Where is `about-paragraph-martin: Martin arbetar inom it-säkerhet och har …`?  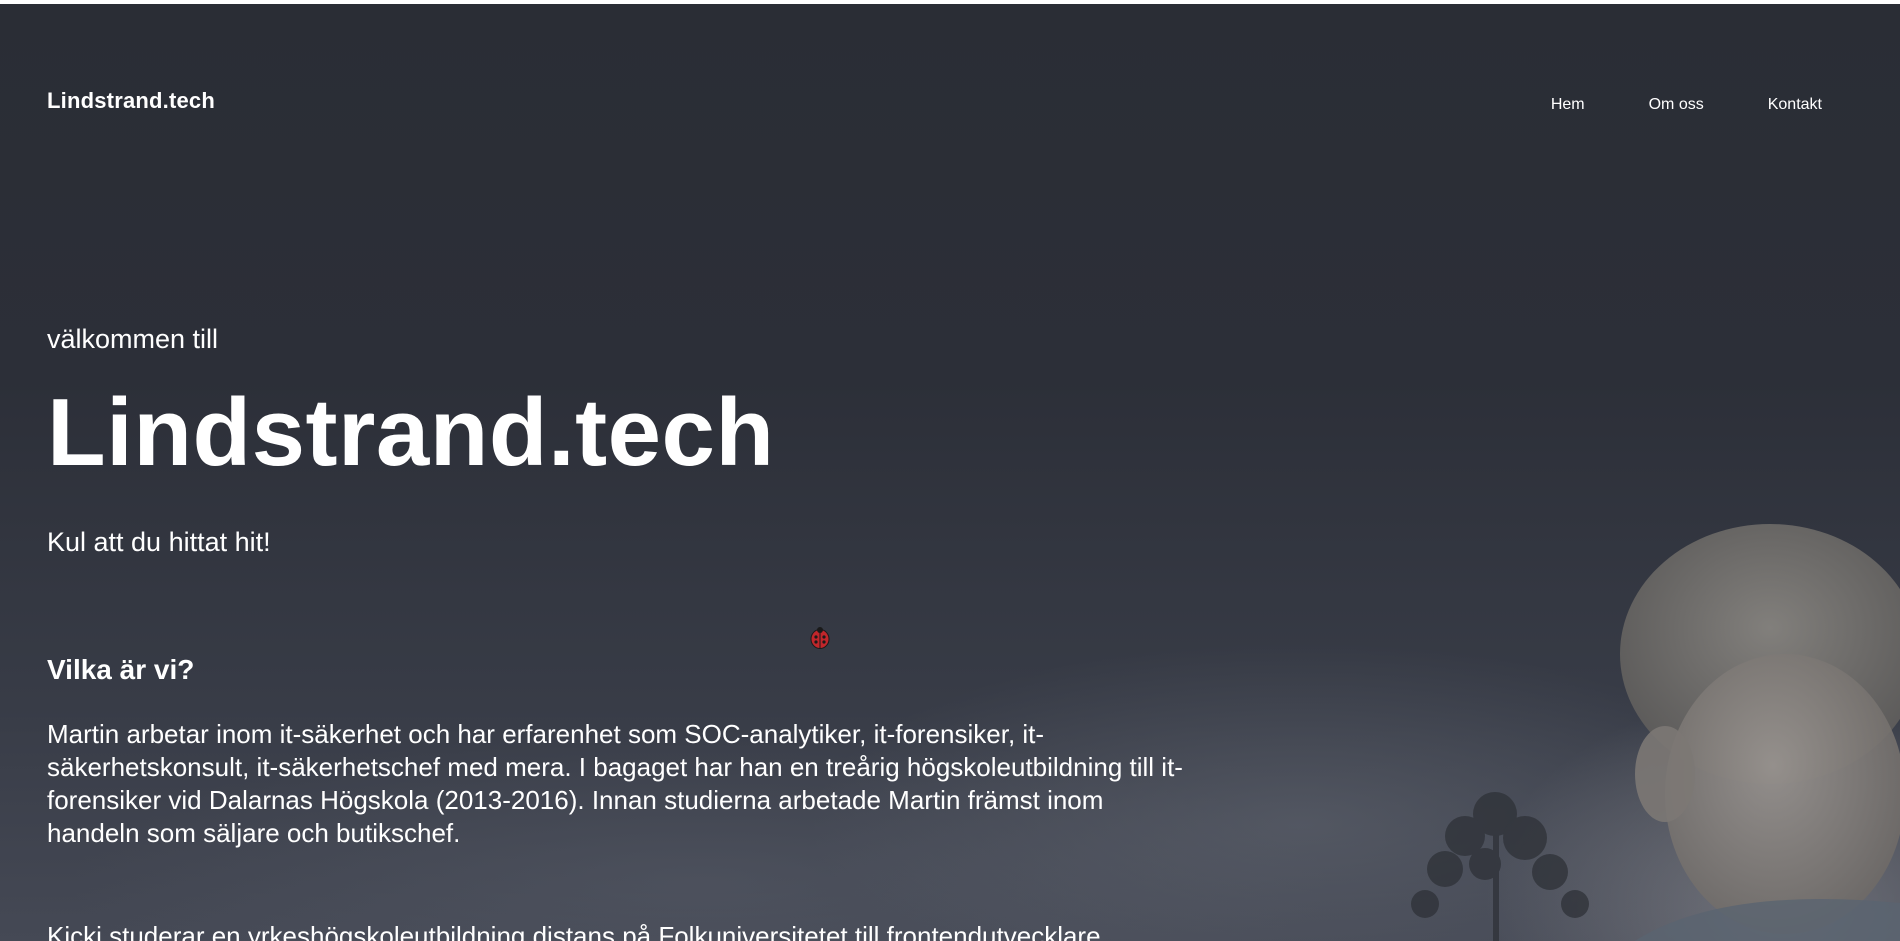
about-paragraph-martin: Martin arbetar inom it-säkerhet och har … is located at coordinates (615, 783).